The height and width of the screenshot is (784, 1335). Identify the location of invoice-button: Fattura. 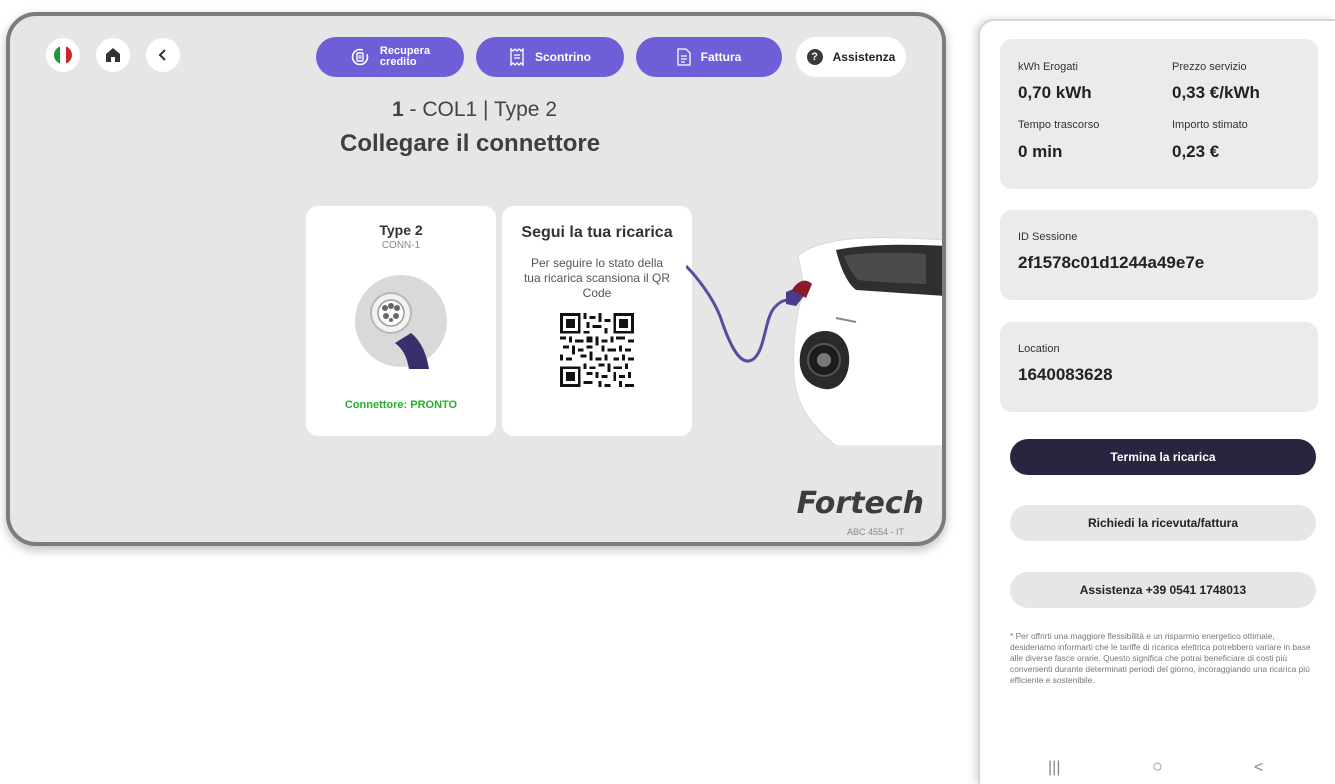
(709, 57).